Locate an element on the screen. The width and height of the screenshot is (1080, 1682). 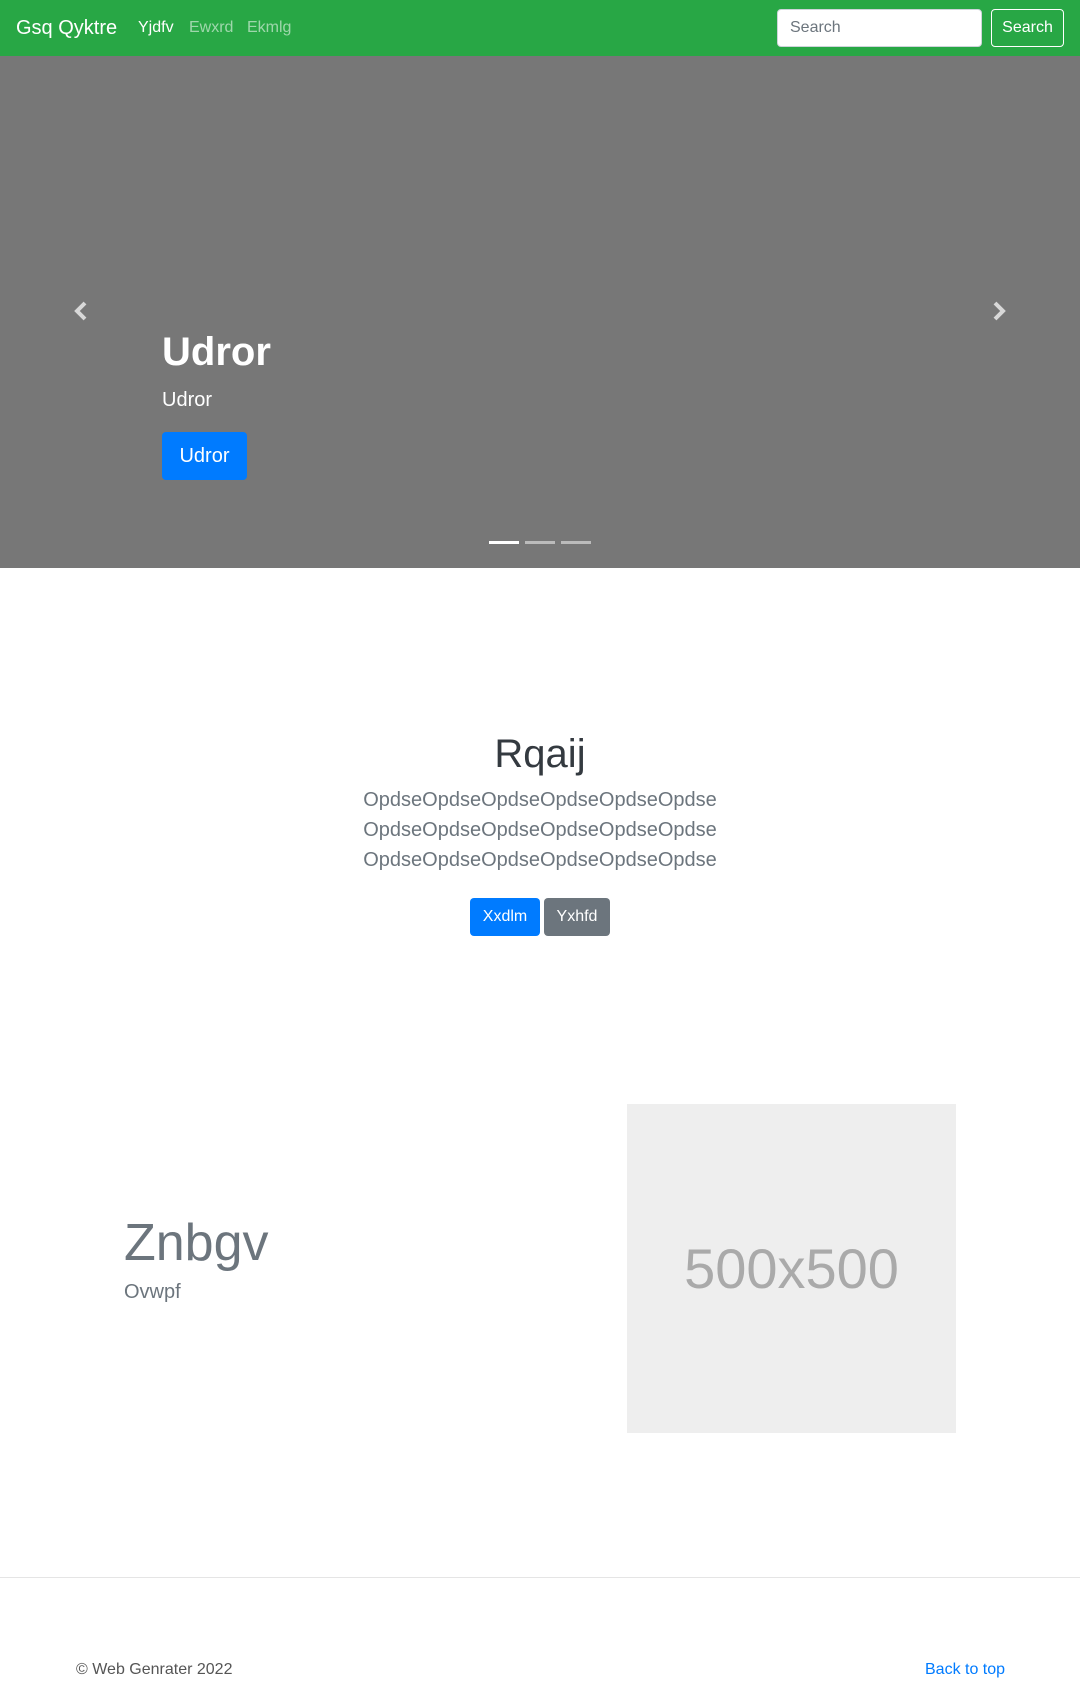
carousel-prev-button is located at coordinates (81, 311).